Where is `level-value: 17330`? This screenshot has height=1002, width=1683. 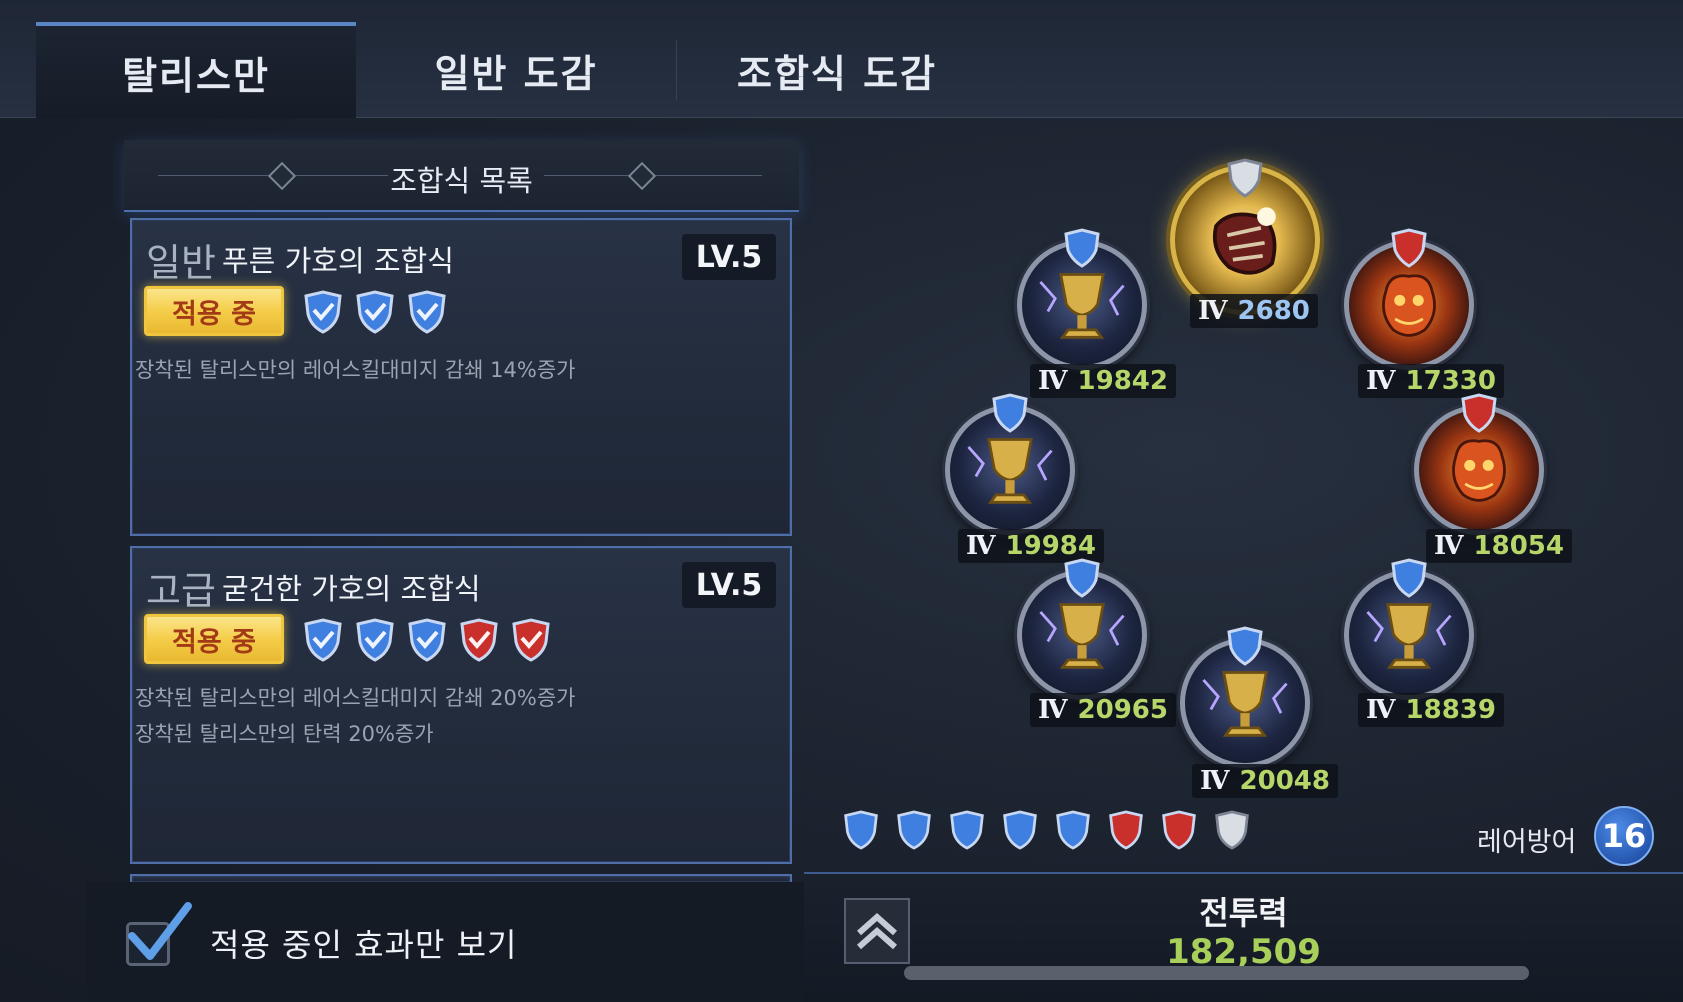 level-value: 17330 is located at coordinates (1450, 381).